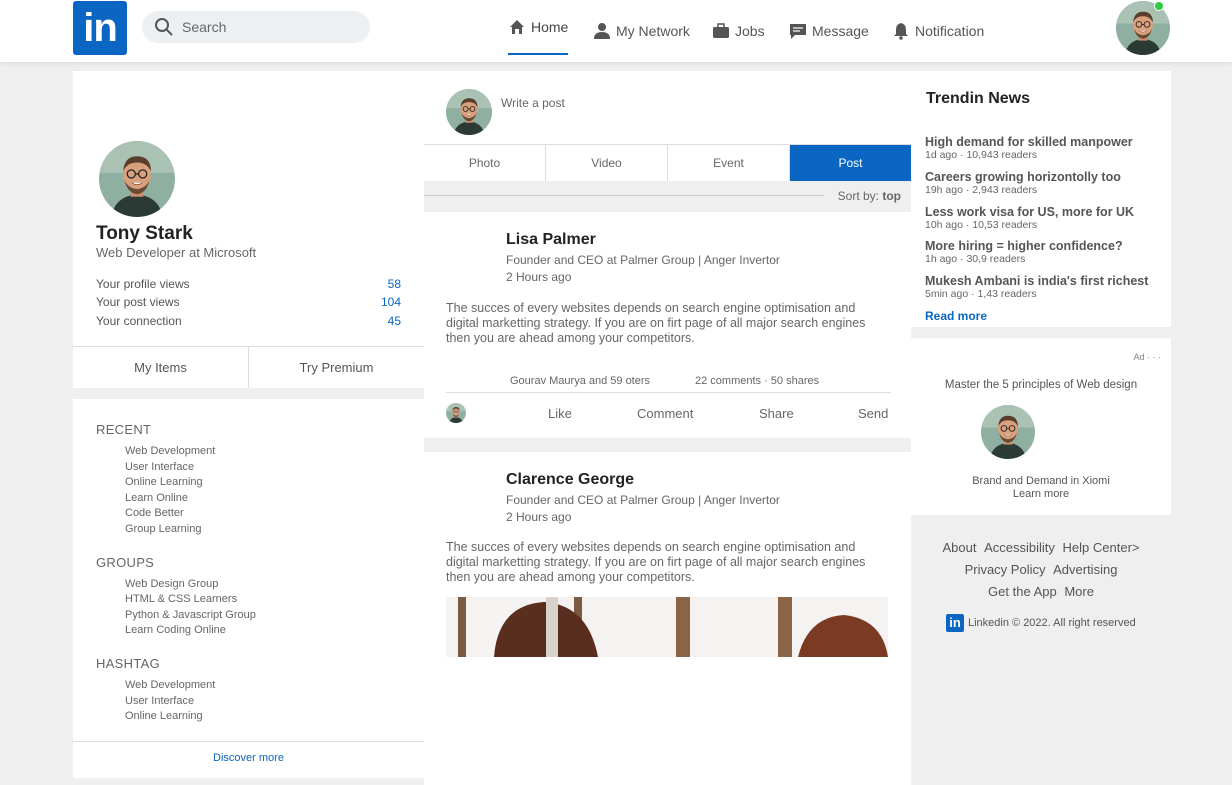 Image resolution: width=1232 pixels, height=785 pixels. Describe the element at coordinates (1079, 591) in the screenshot. I see `footer-link-more: More` at that location.